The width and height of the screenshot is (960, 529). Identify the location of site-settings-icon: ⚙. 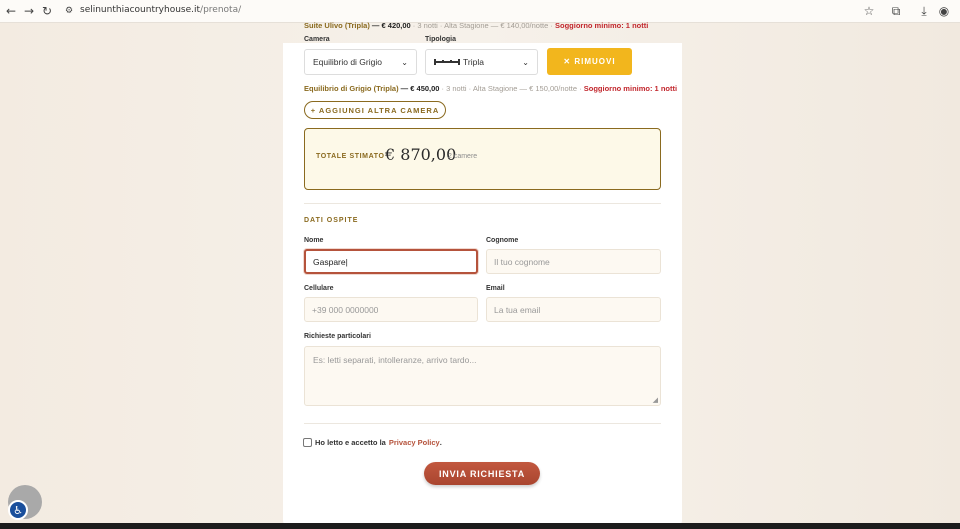
(69, 11).